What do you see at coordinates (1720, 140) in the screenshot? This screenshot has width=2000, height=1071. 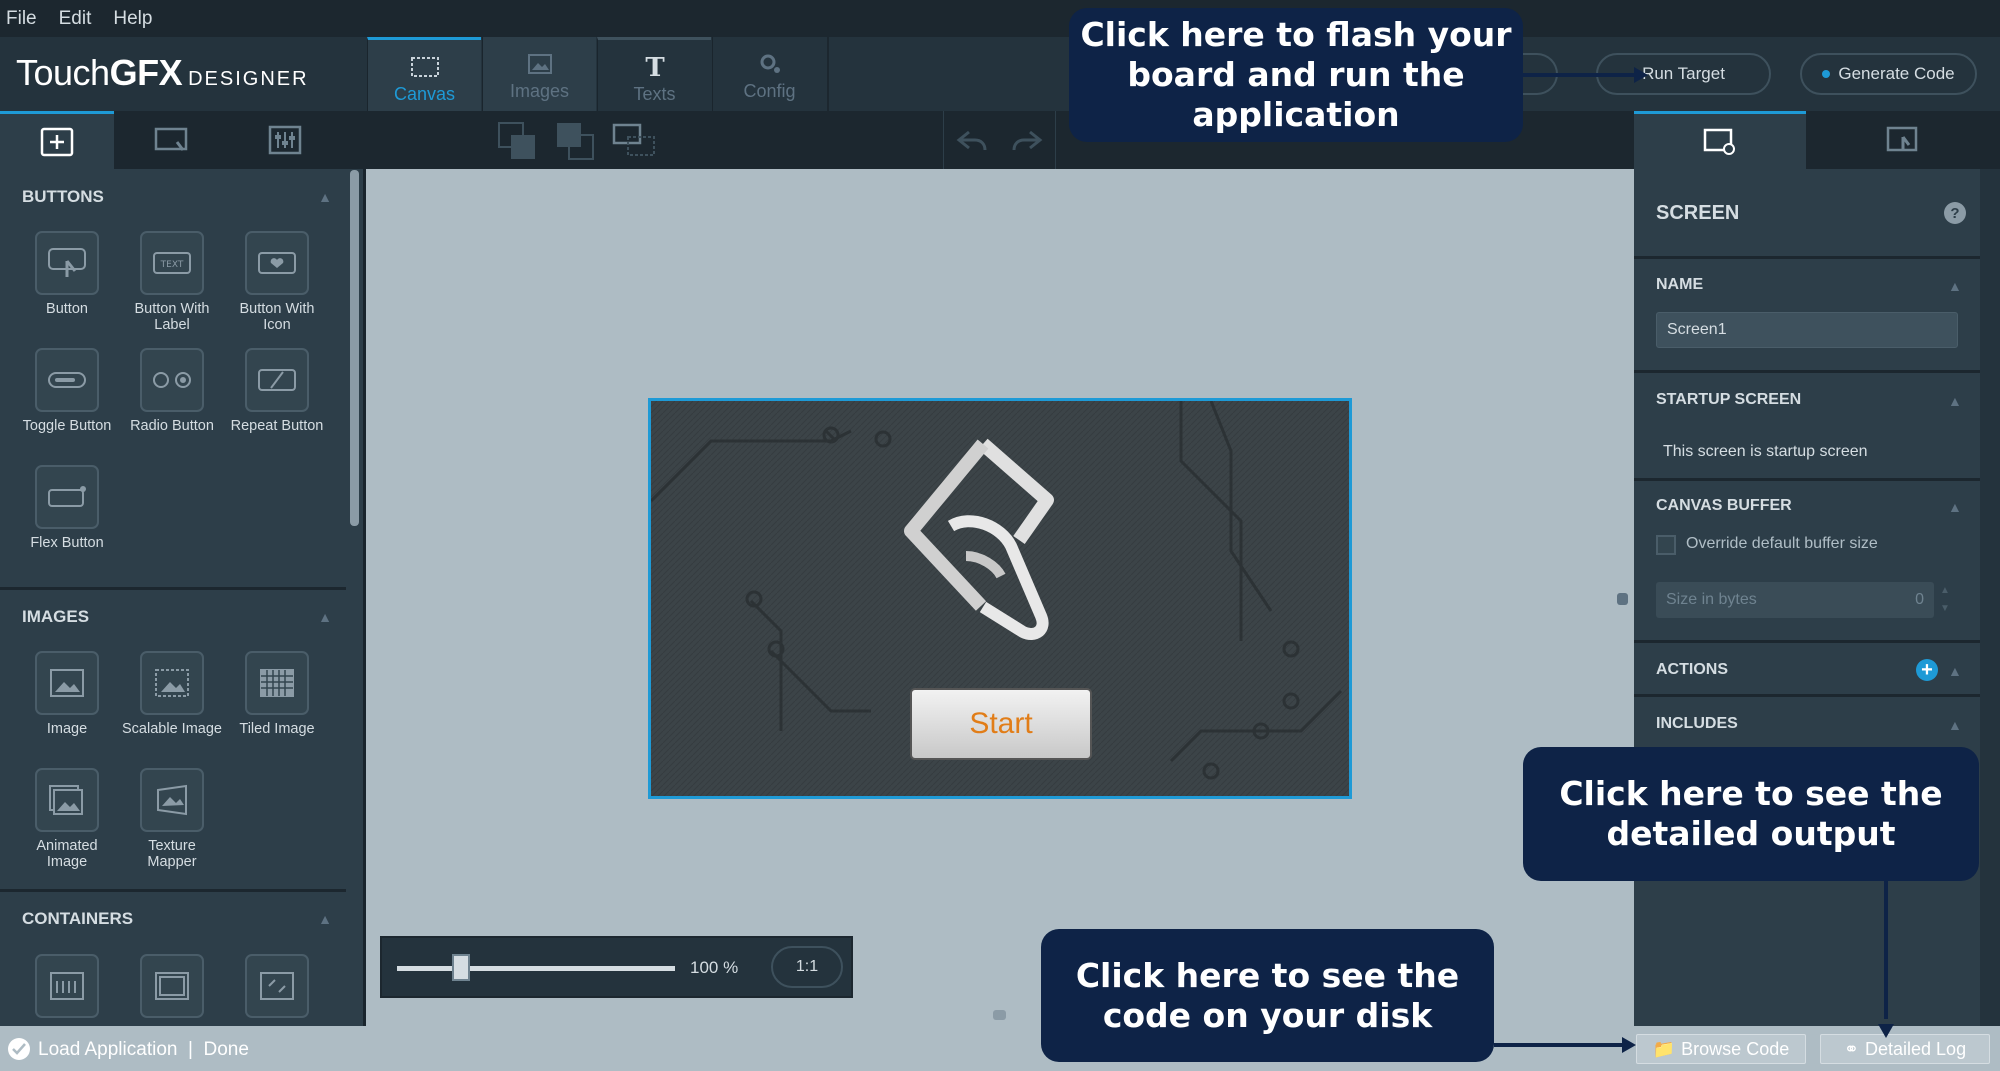 I see `tab-screen-properties` at bounding box center [1720, 140].